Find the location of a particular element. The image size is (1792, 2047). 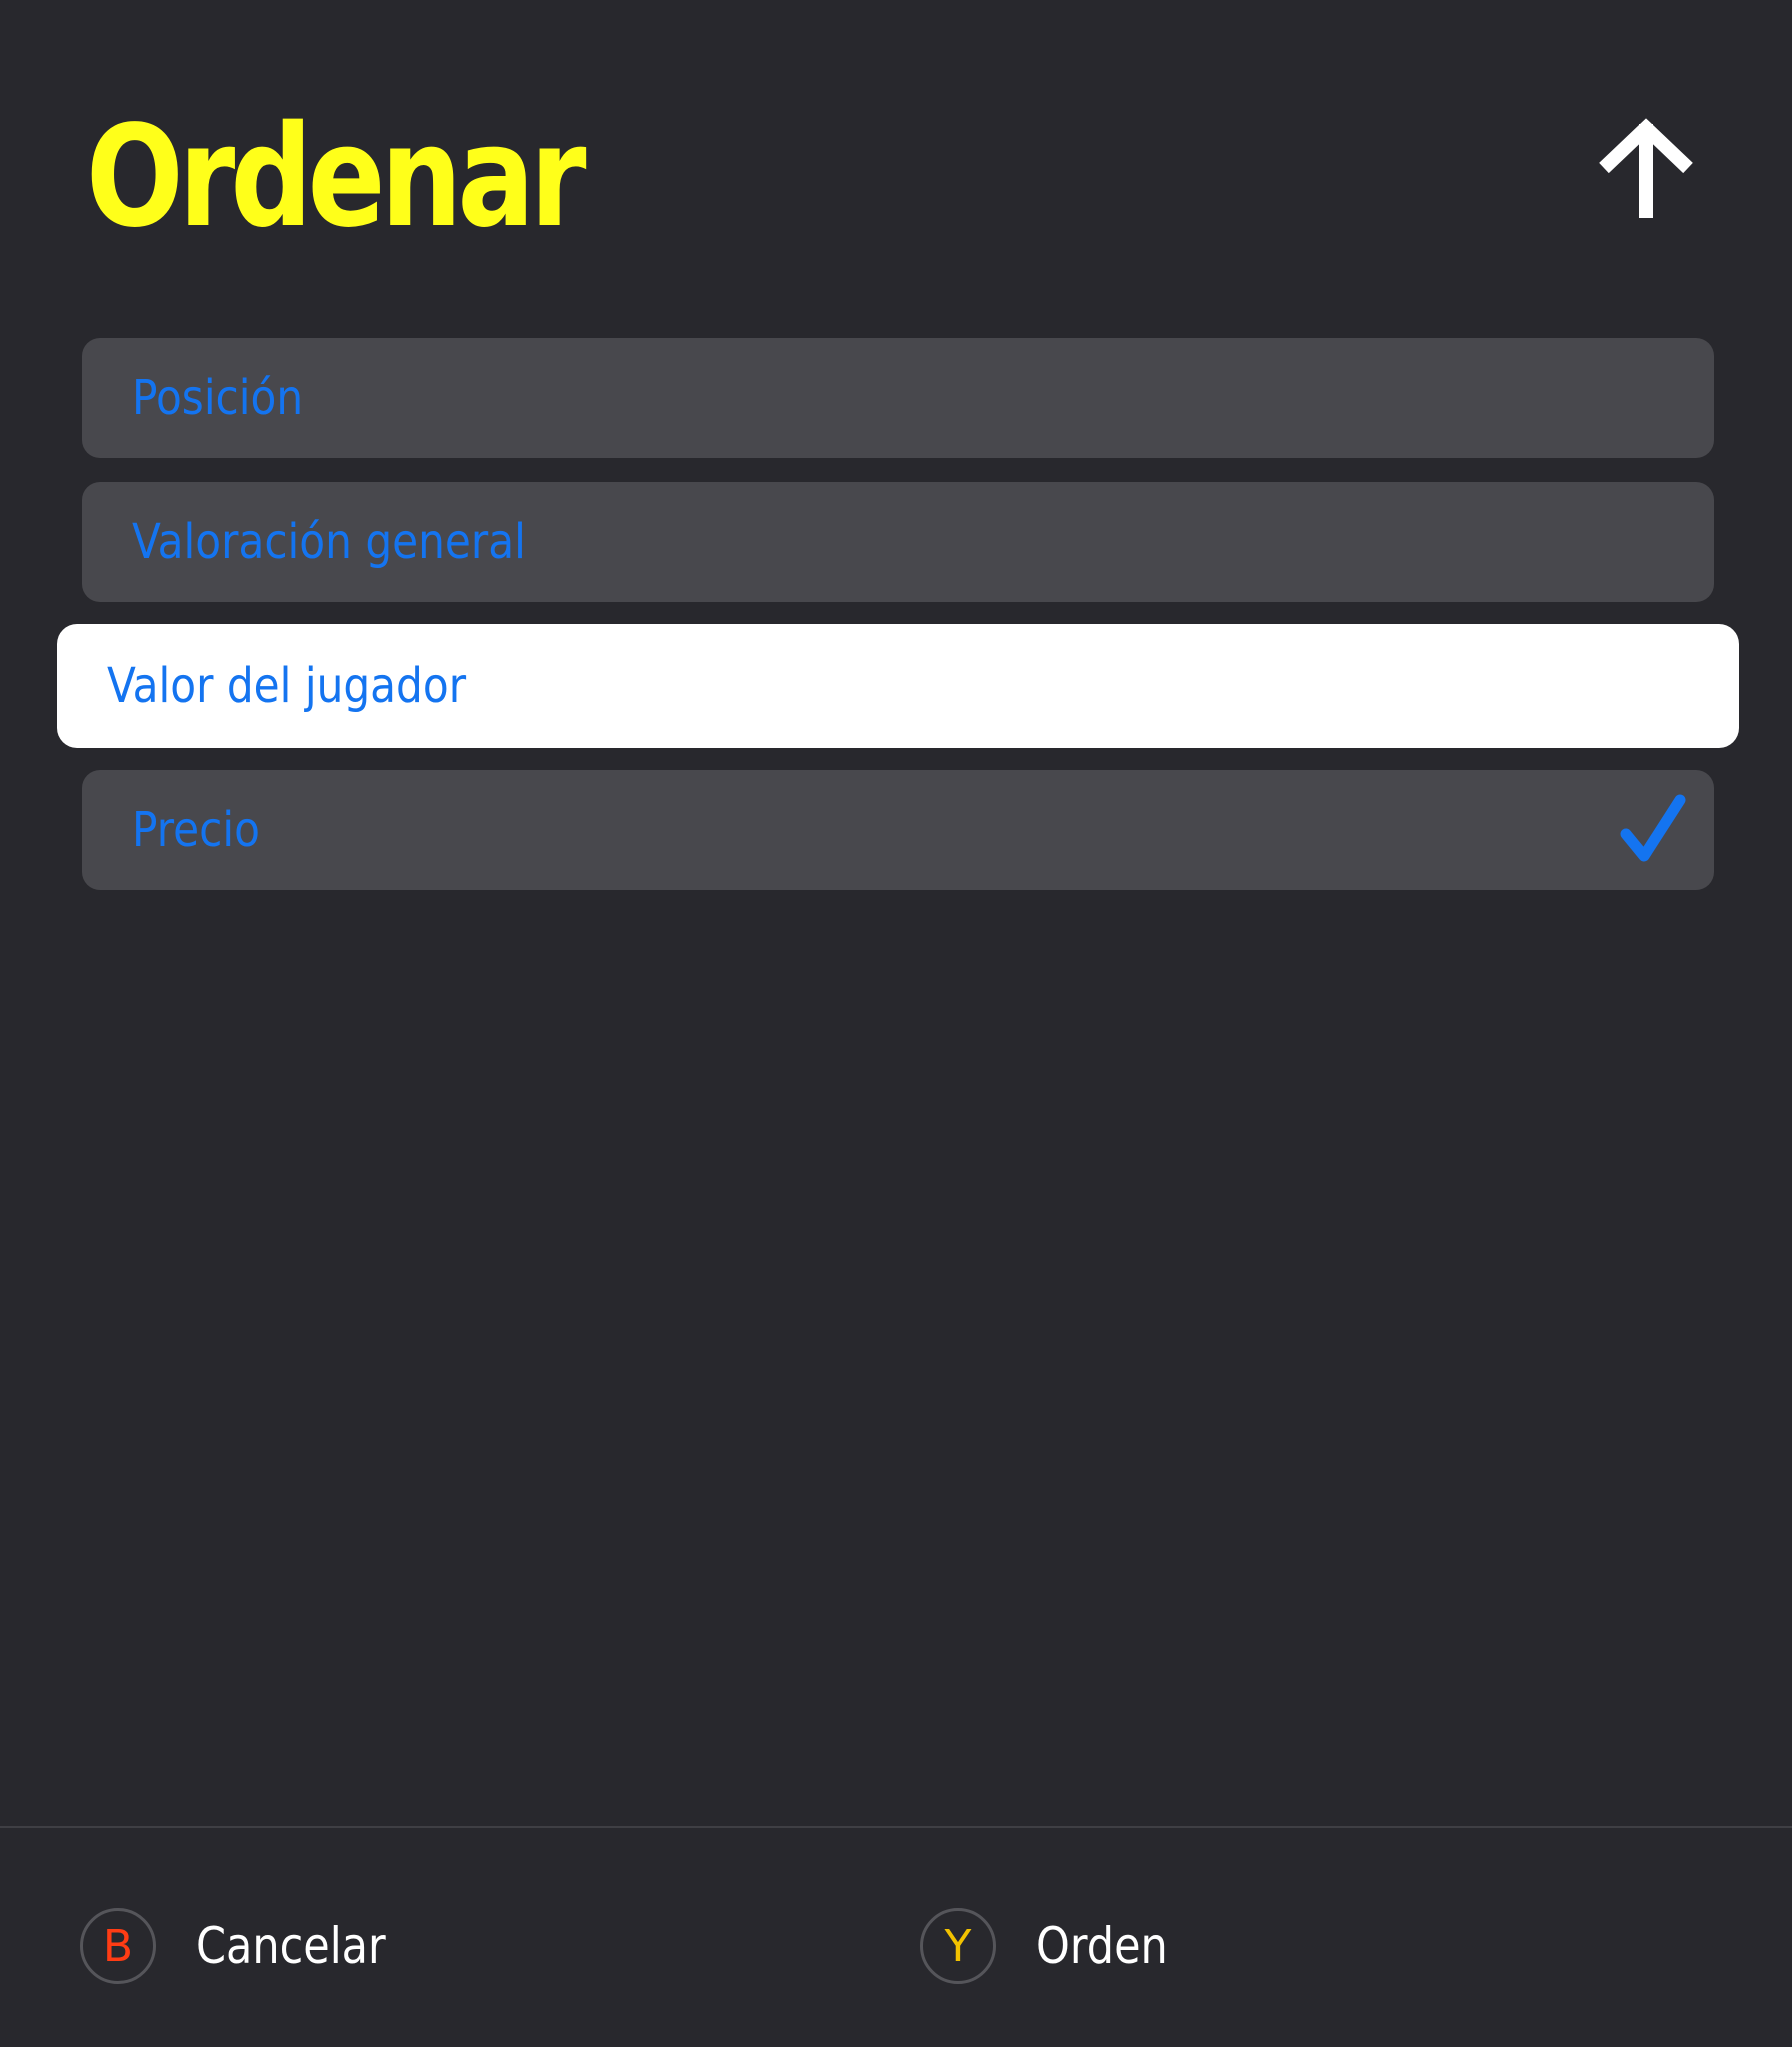

sort-option-label: Posición is located at coordinates (218, 398).